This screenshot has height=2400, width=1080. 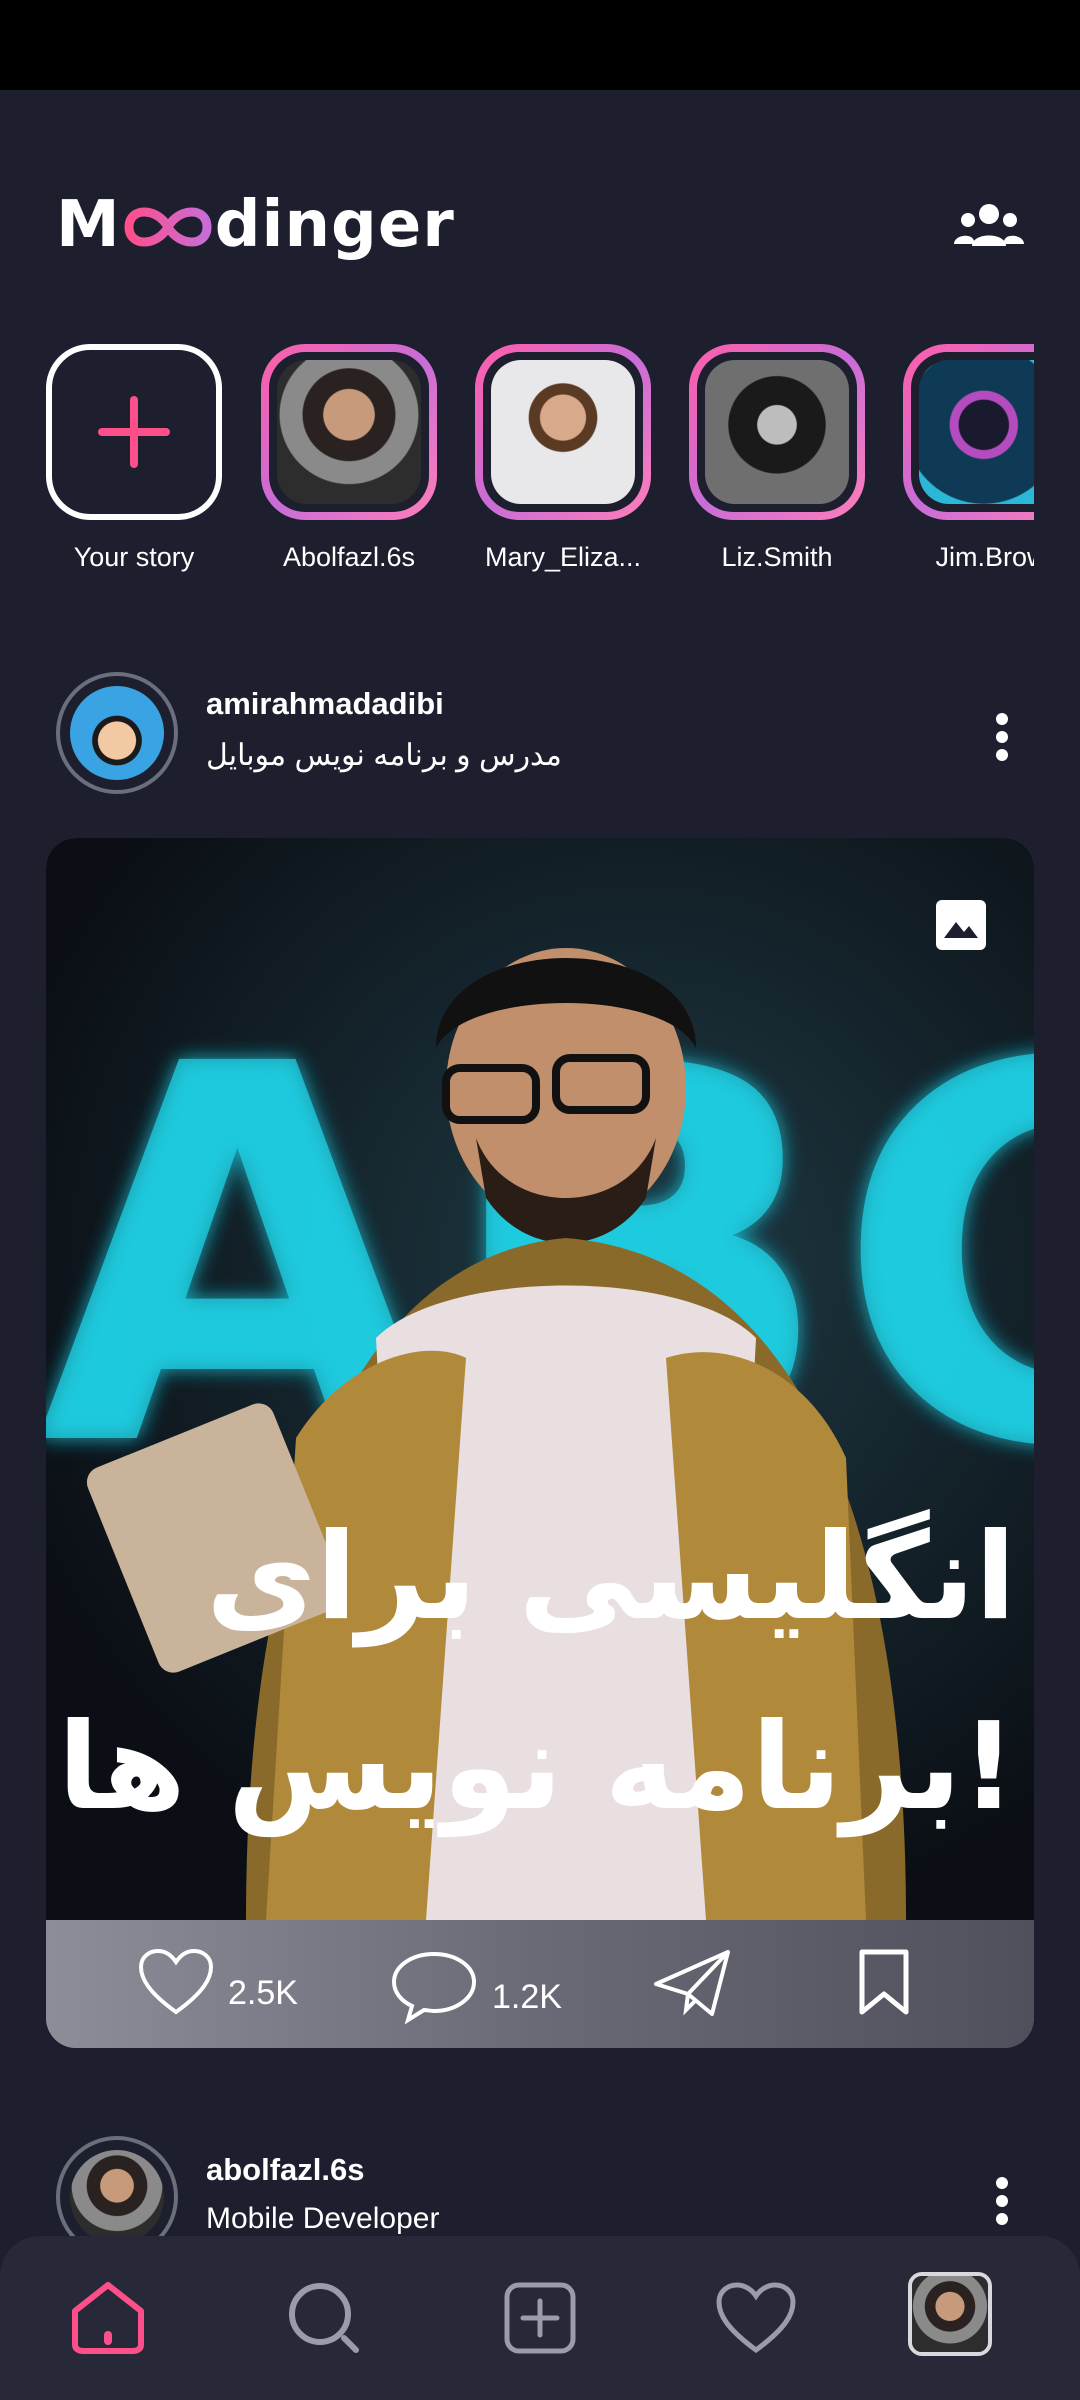 I want to click on infinity-icon, so click(x=168, y=225).